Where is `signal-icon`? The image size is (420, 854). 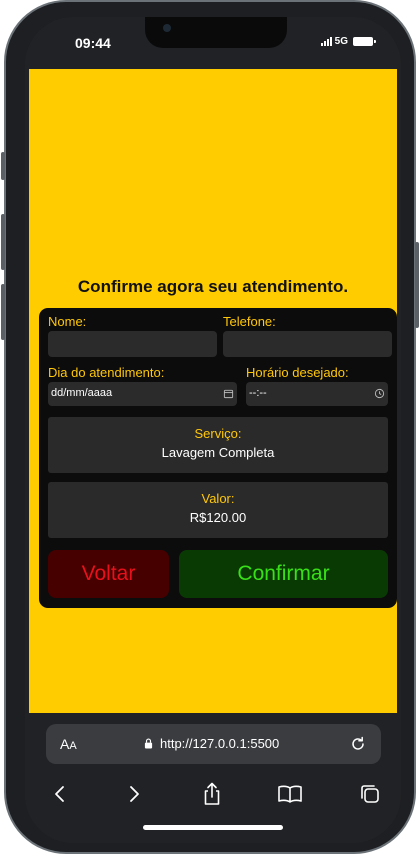 signal-icon is located at coordinates (326, 41).